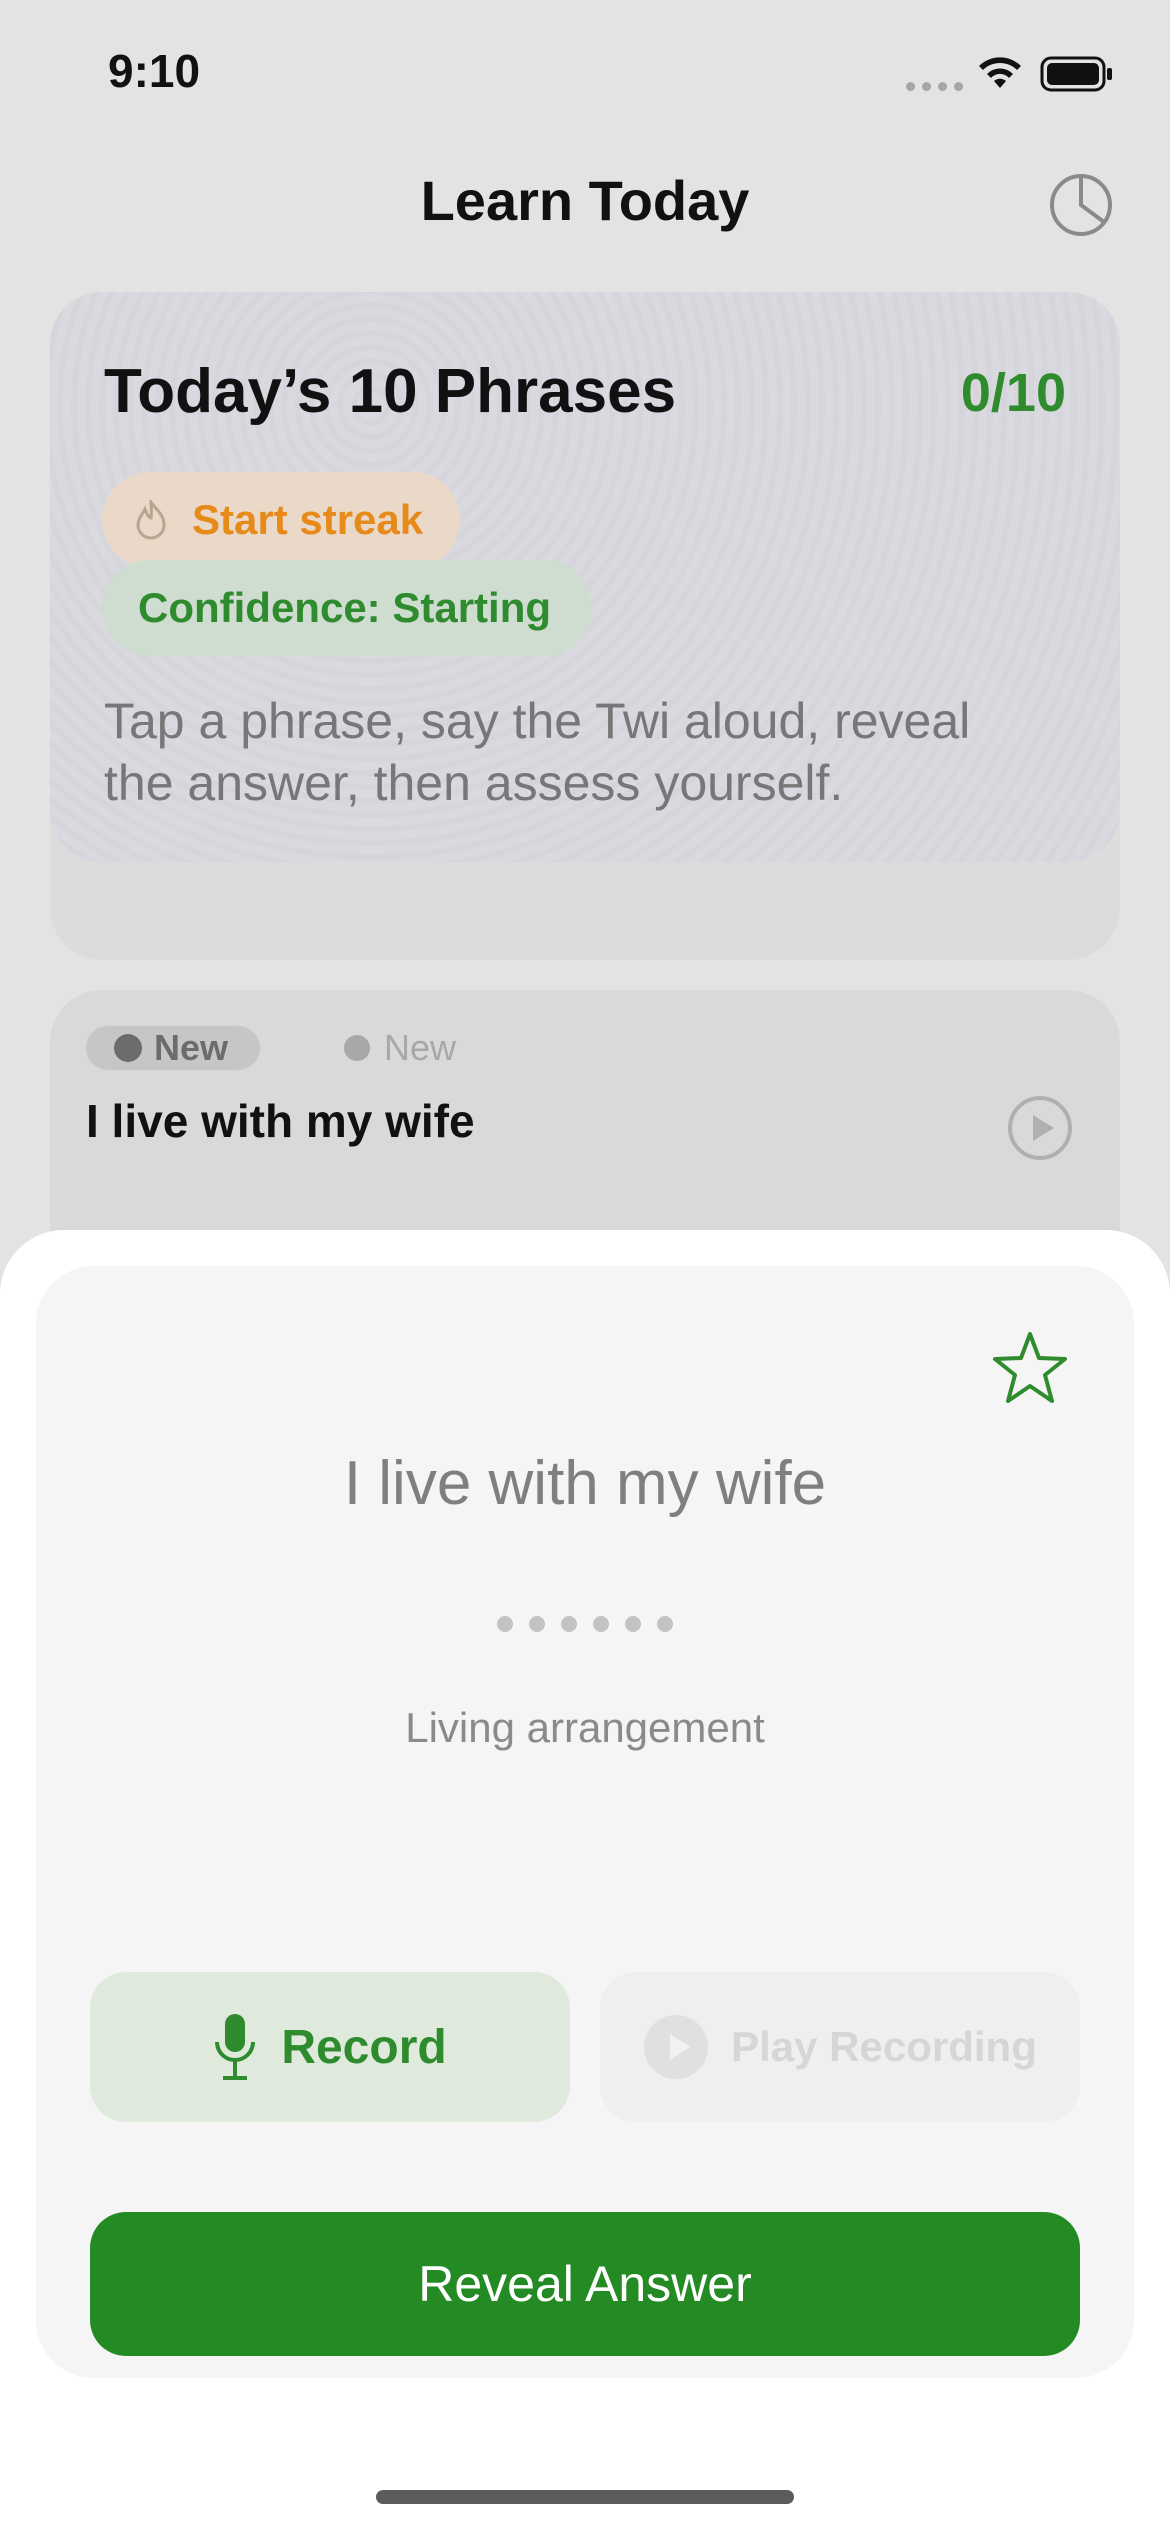 The image size is (1170, 2532). Describe the element at coordinates (151, 520) in the screenshot. I see `flame-icon` at that location.